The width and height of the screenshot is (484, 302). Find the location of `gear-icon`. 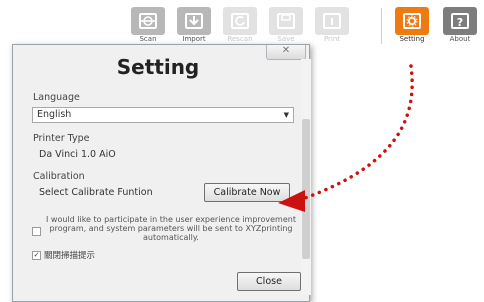

gear-icon is located at coordinates (412, 21).